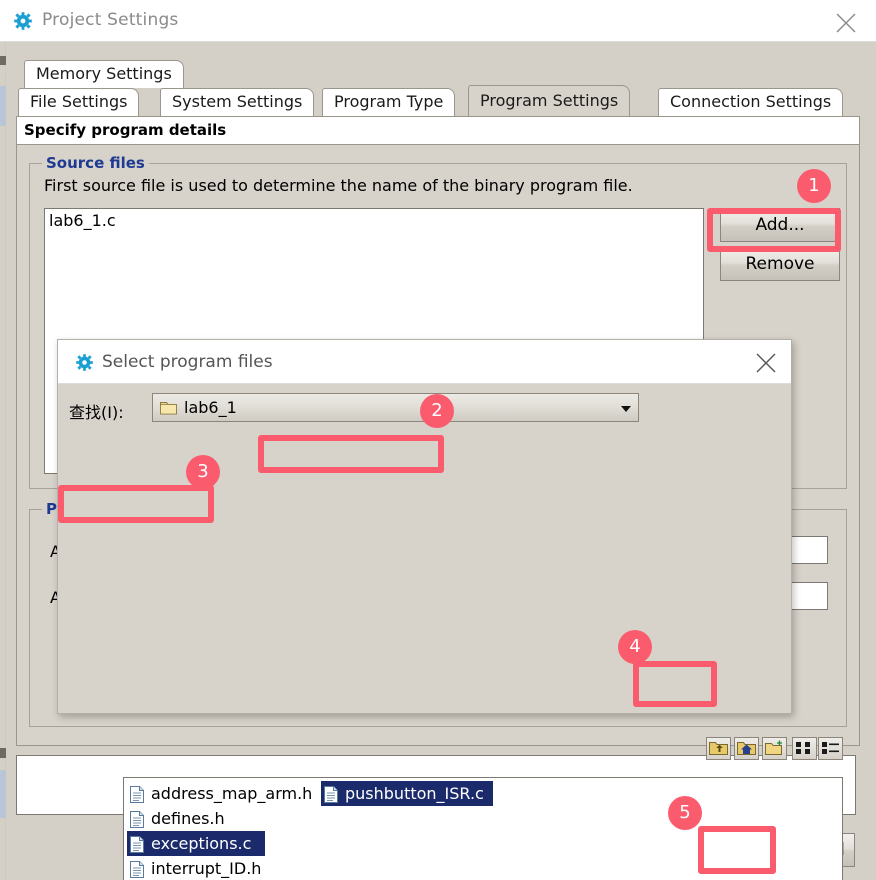 The height and width of the screenshot is (880, 876). I want to click on tab-label: Program Settings, so click(549, 100).